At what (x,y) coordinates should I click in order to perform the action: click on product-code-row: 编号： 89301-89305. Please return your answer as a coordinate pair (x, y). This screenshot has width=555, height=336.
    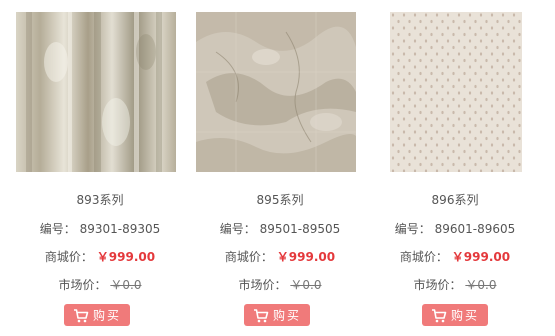
    Looking at the image, I should click on (100, 228).